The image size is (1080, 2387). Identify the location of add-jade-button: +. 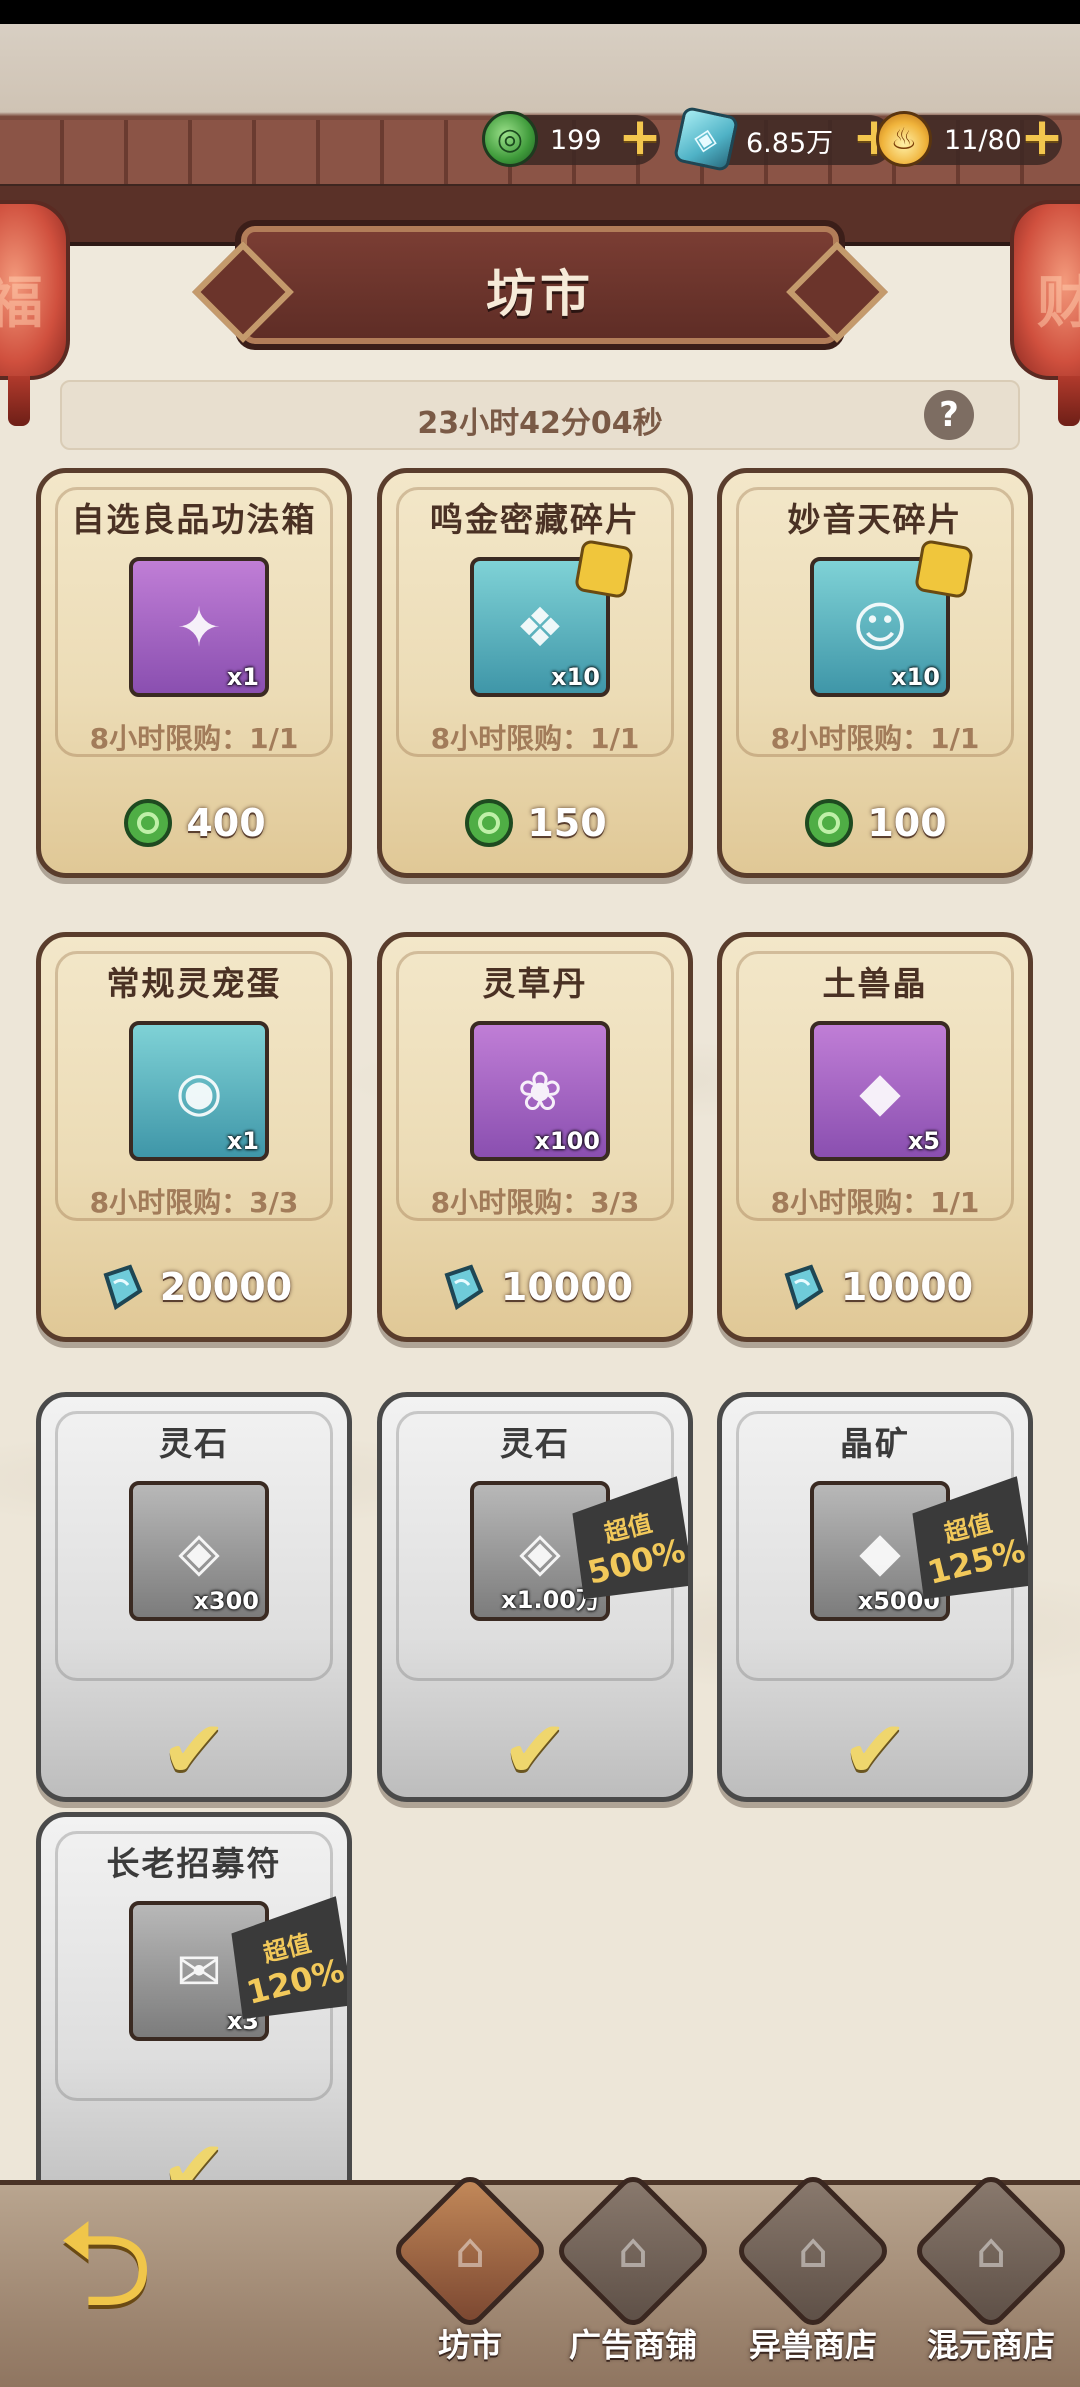
(640, 137).